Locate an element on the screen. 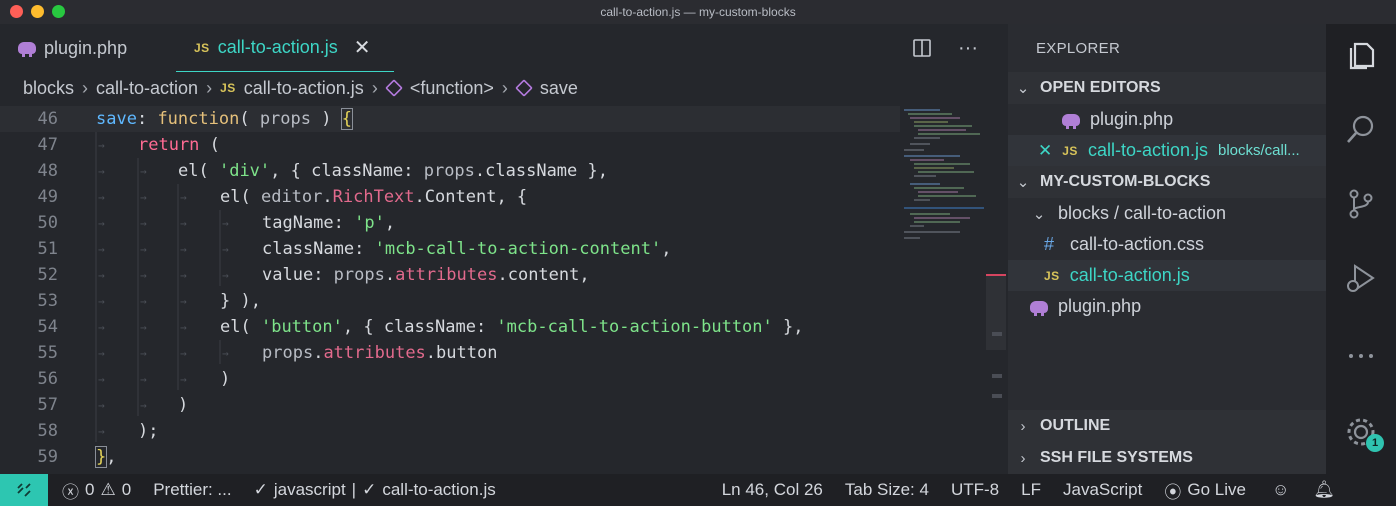 The width and height of the screenshot is (1396, 506). folder-item: ⌄ blocks / call-to-action is located at coordinates (1167, 213).